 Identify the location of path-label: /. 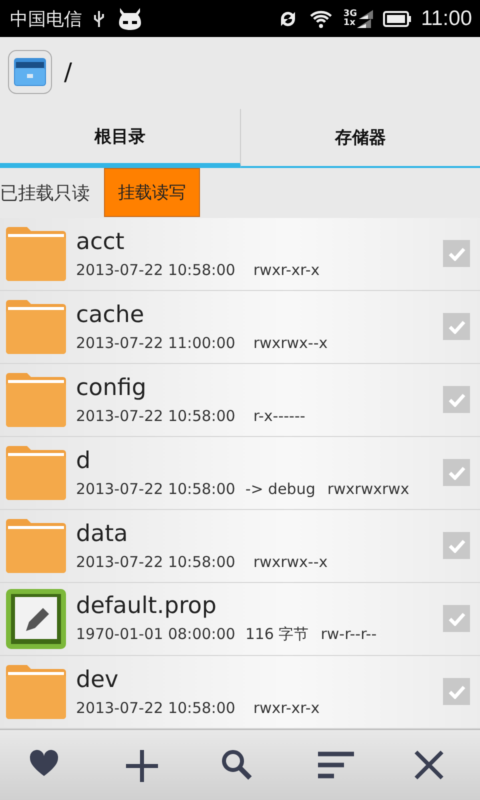
(68, 72).